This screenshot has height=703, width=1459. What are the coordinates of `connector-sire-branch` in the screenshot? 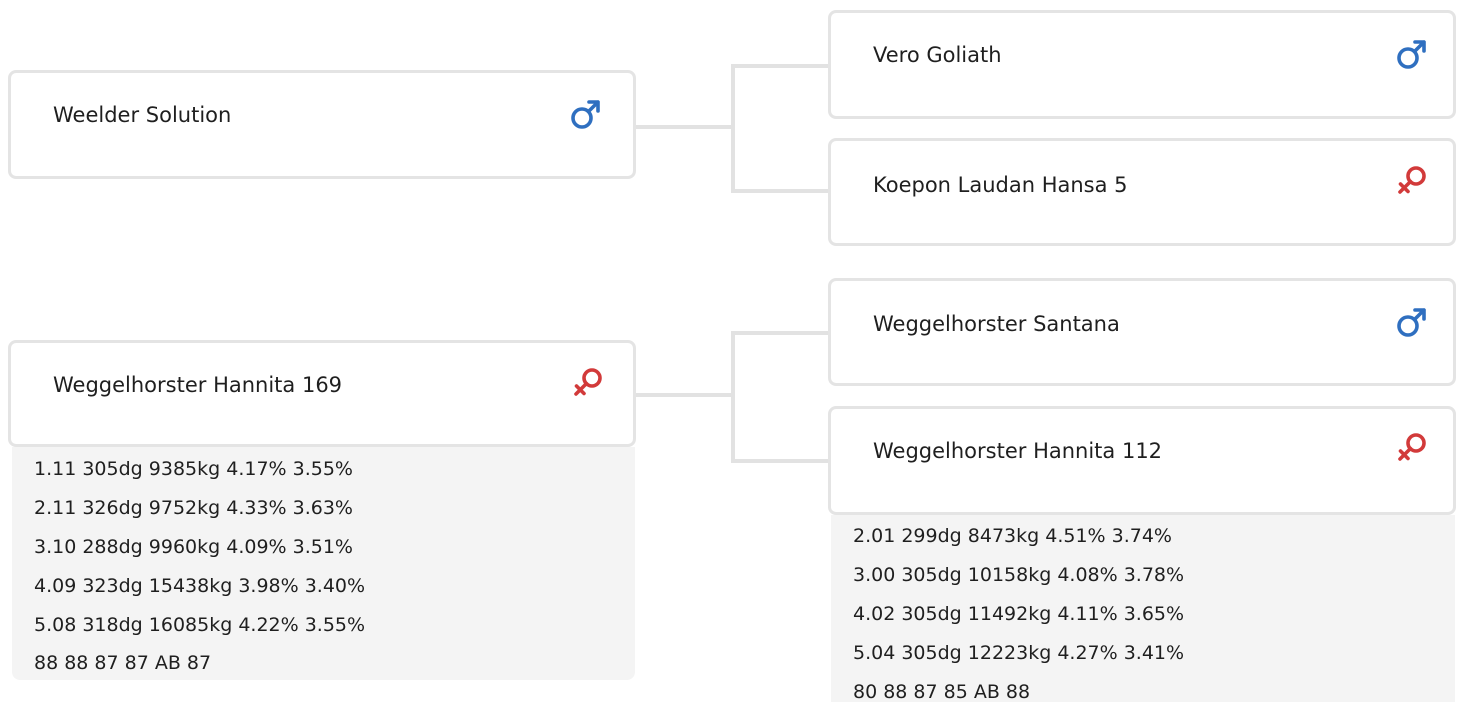 It's located at (733, 128).